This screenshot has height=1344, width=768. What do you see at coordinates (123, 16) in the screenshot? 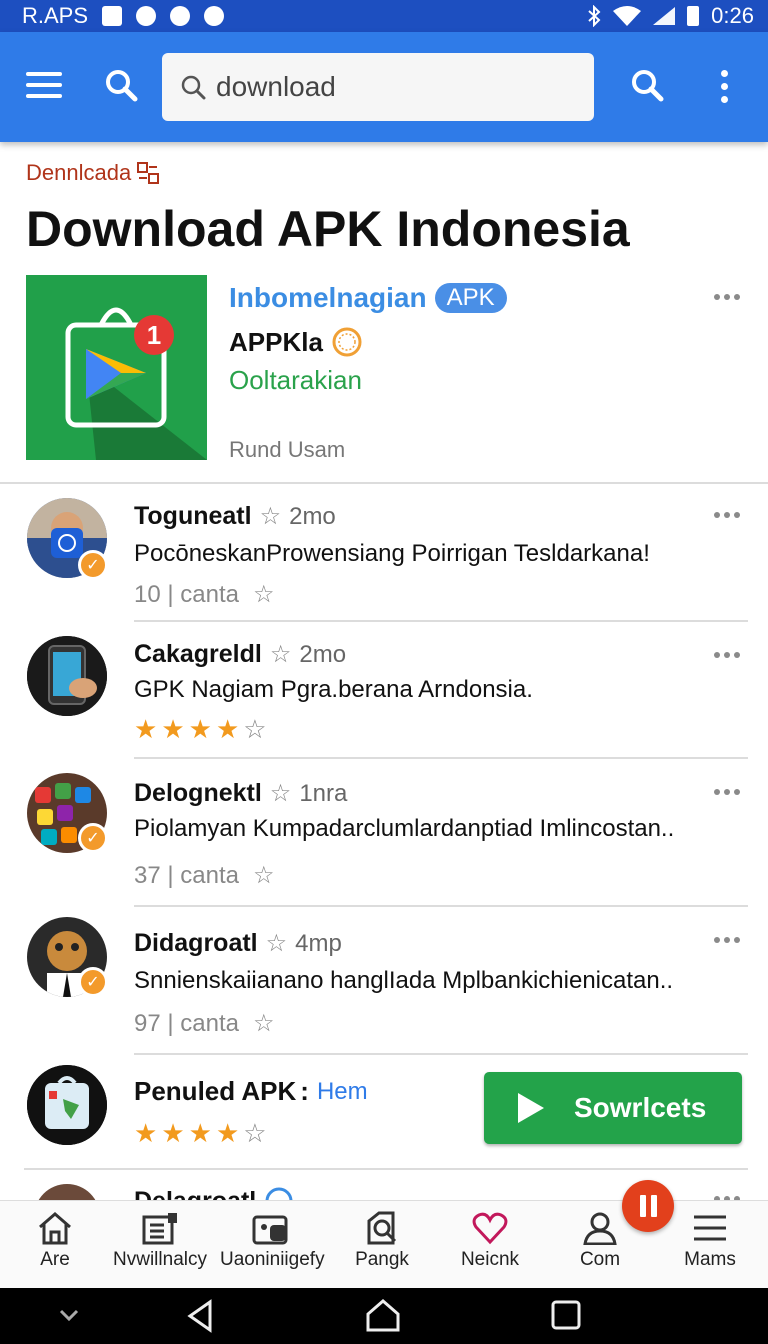
I see `status-left: R.APS` at bounding box center [123, 16].